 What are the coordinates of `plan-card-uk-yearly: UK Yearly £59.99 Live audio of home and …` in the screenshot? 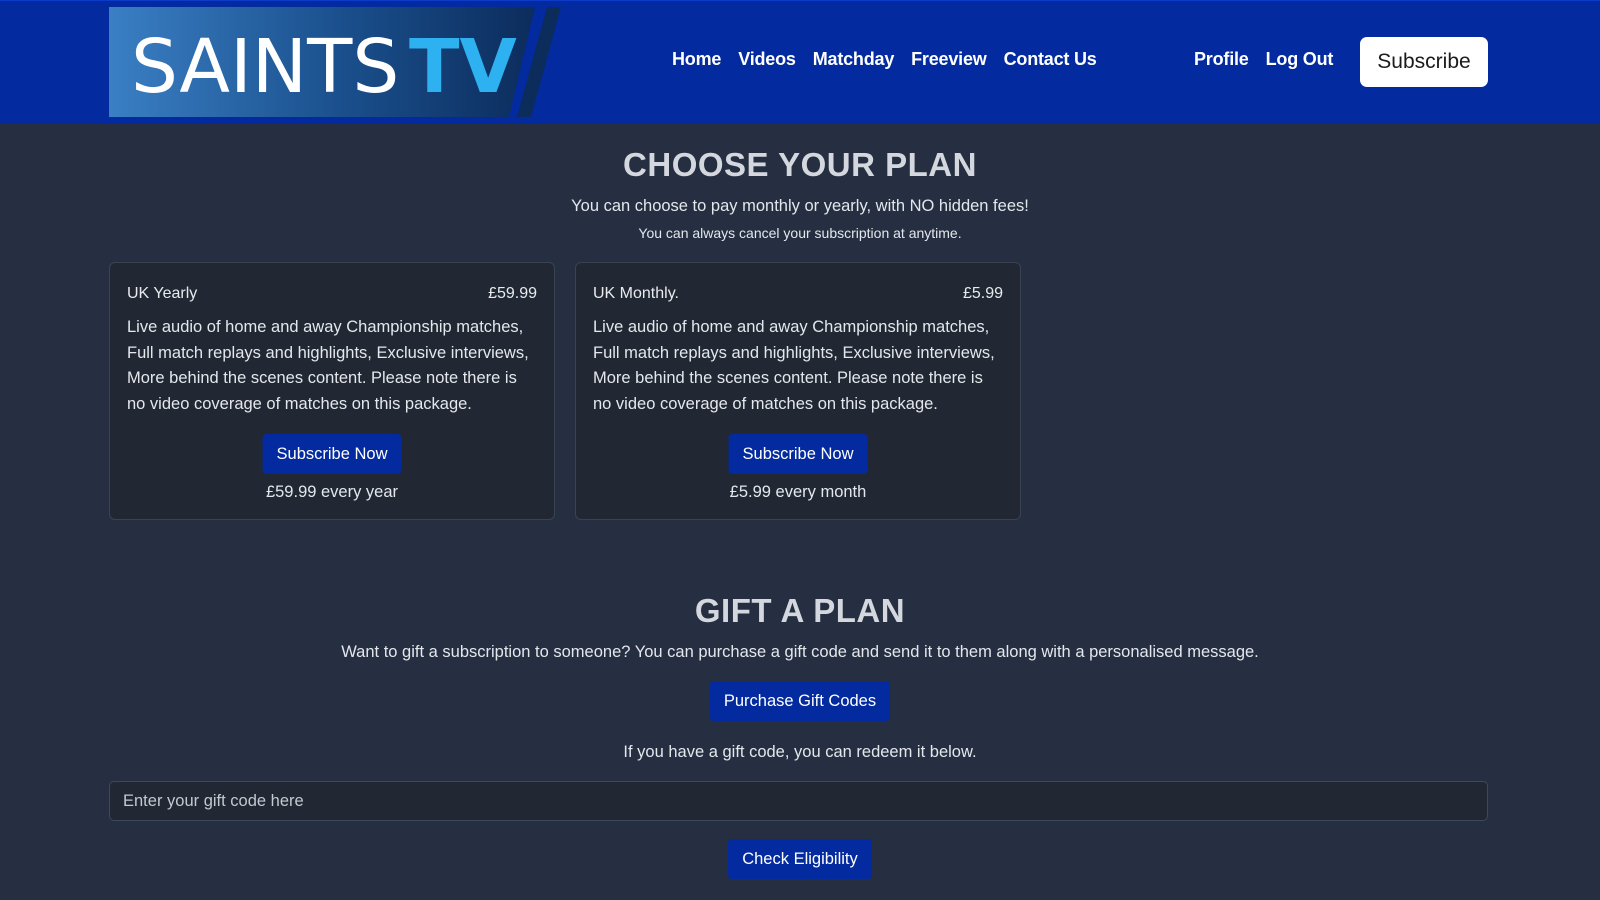 It's located at (332, 391).